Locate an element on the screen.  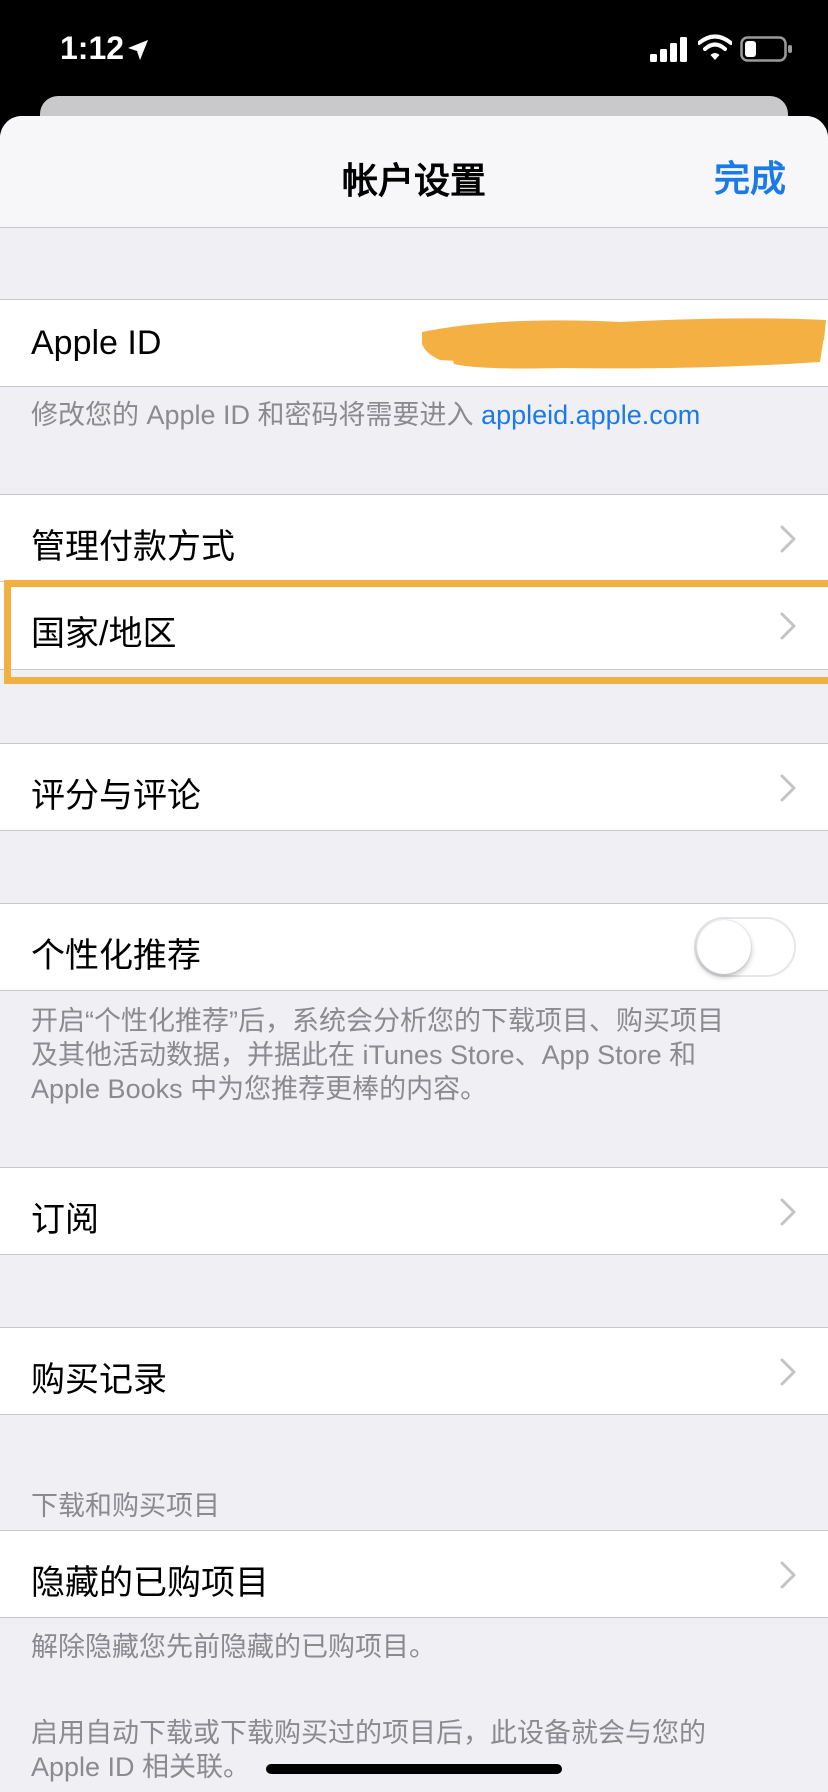
downloads-section-header: 下载和购买项目 is located at coordinates (125, 1506).